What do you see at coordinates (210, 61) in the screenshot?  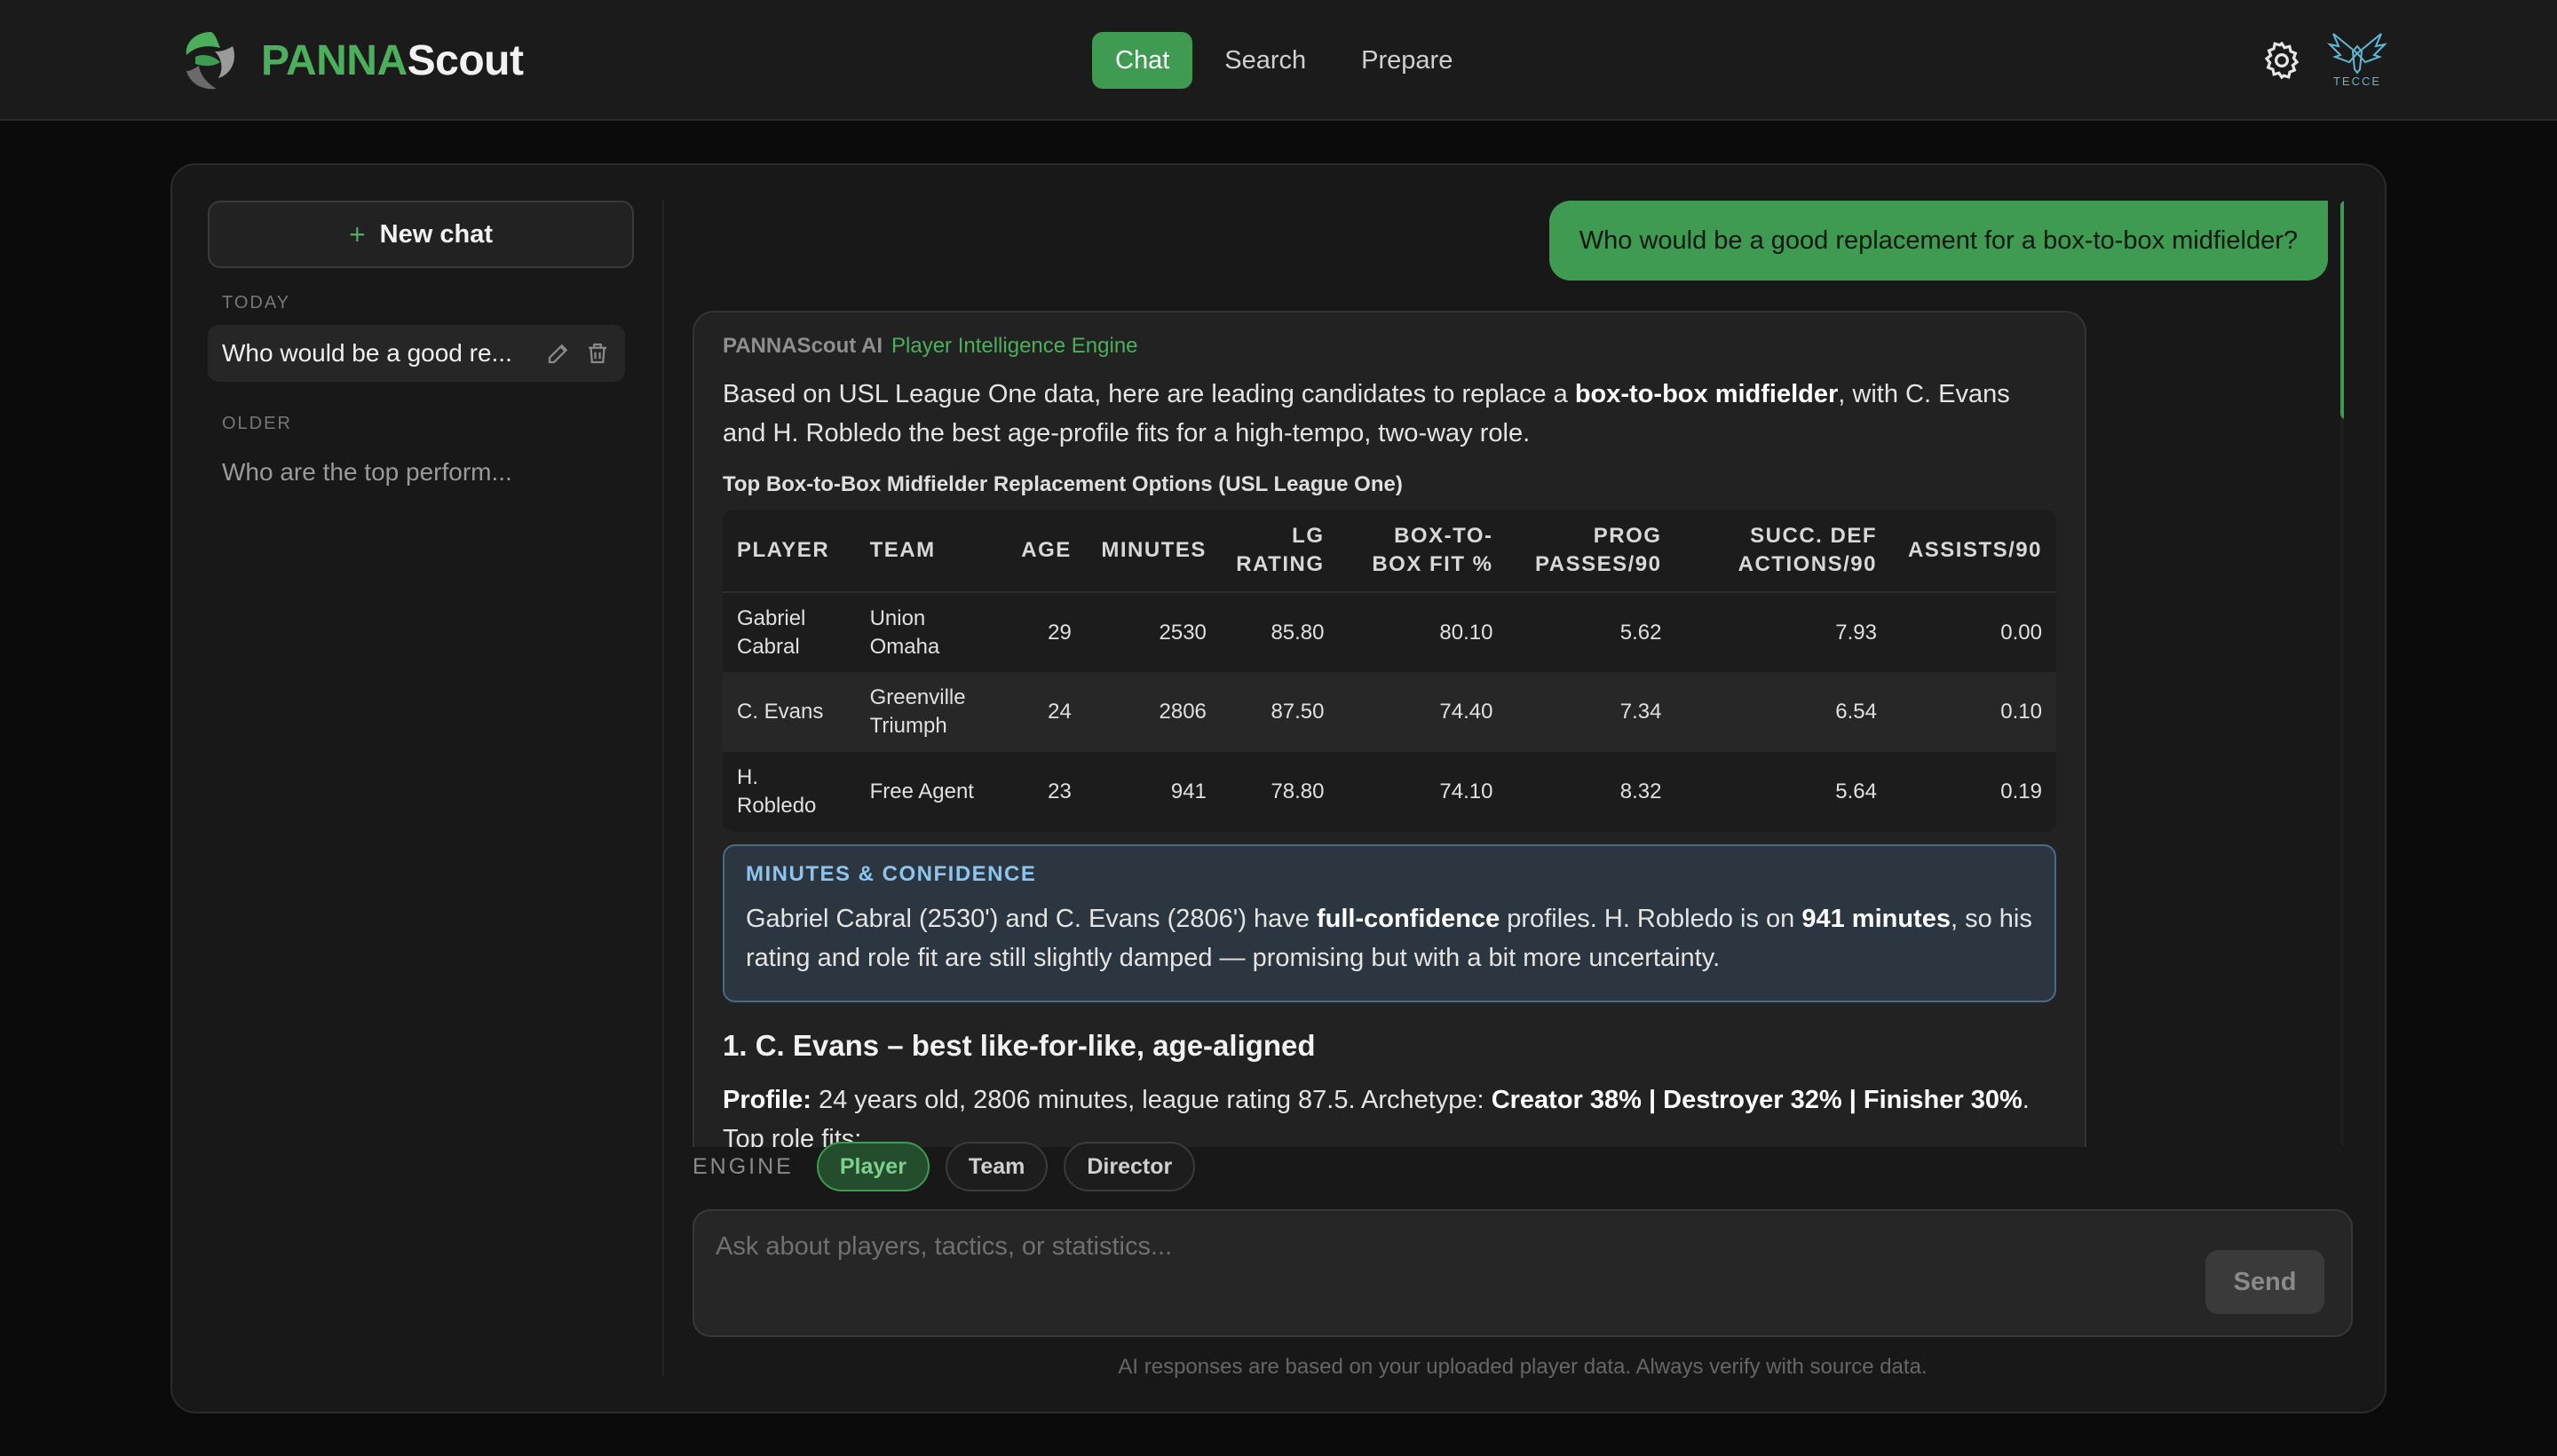 I see `panna-logo-icon` at bounding box center [210, 61].